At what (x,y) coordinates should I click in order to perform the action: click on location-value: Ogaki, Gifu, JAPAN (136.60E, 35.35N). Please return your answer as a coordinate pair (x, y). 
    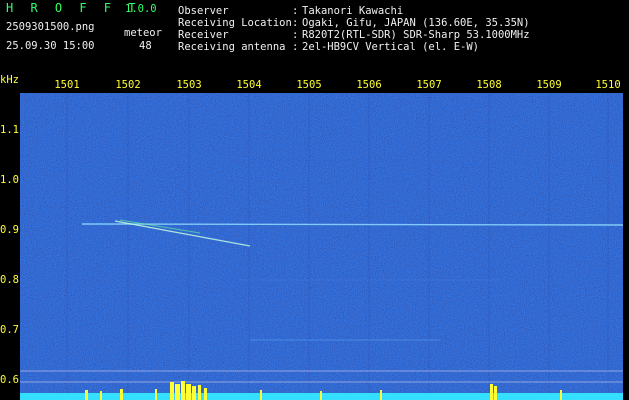
    Looking at the image, I should click on (416, 23).